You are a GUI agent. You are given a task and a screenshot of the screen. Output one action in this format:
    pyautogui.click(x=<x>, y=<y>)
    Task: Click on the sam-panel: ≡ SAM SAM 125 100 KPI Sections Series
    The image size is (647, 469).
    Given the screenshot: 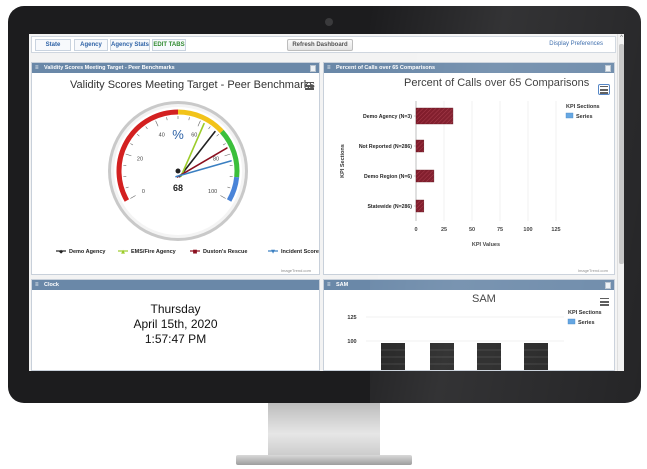 What is the action you would take?
    pyautogui.click(x=469, y=325)
    